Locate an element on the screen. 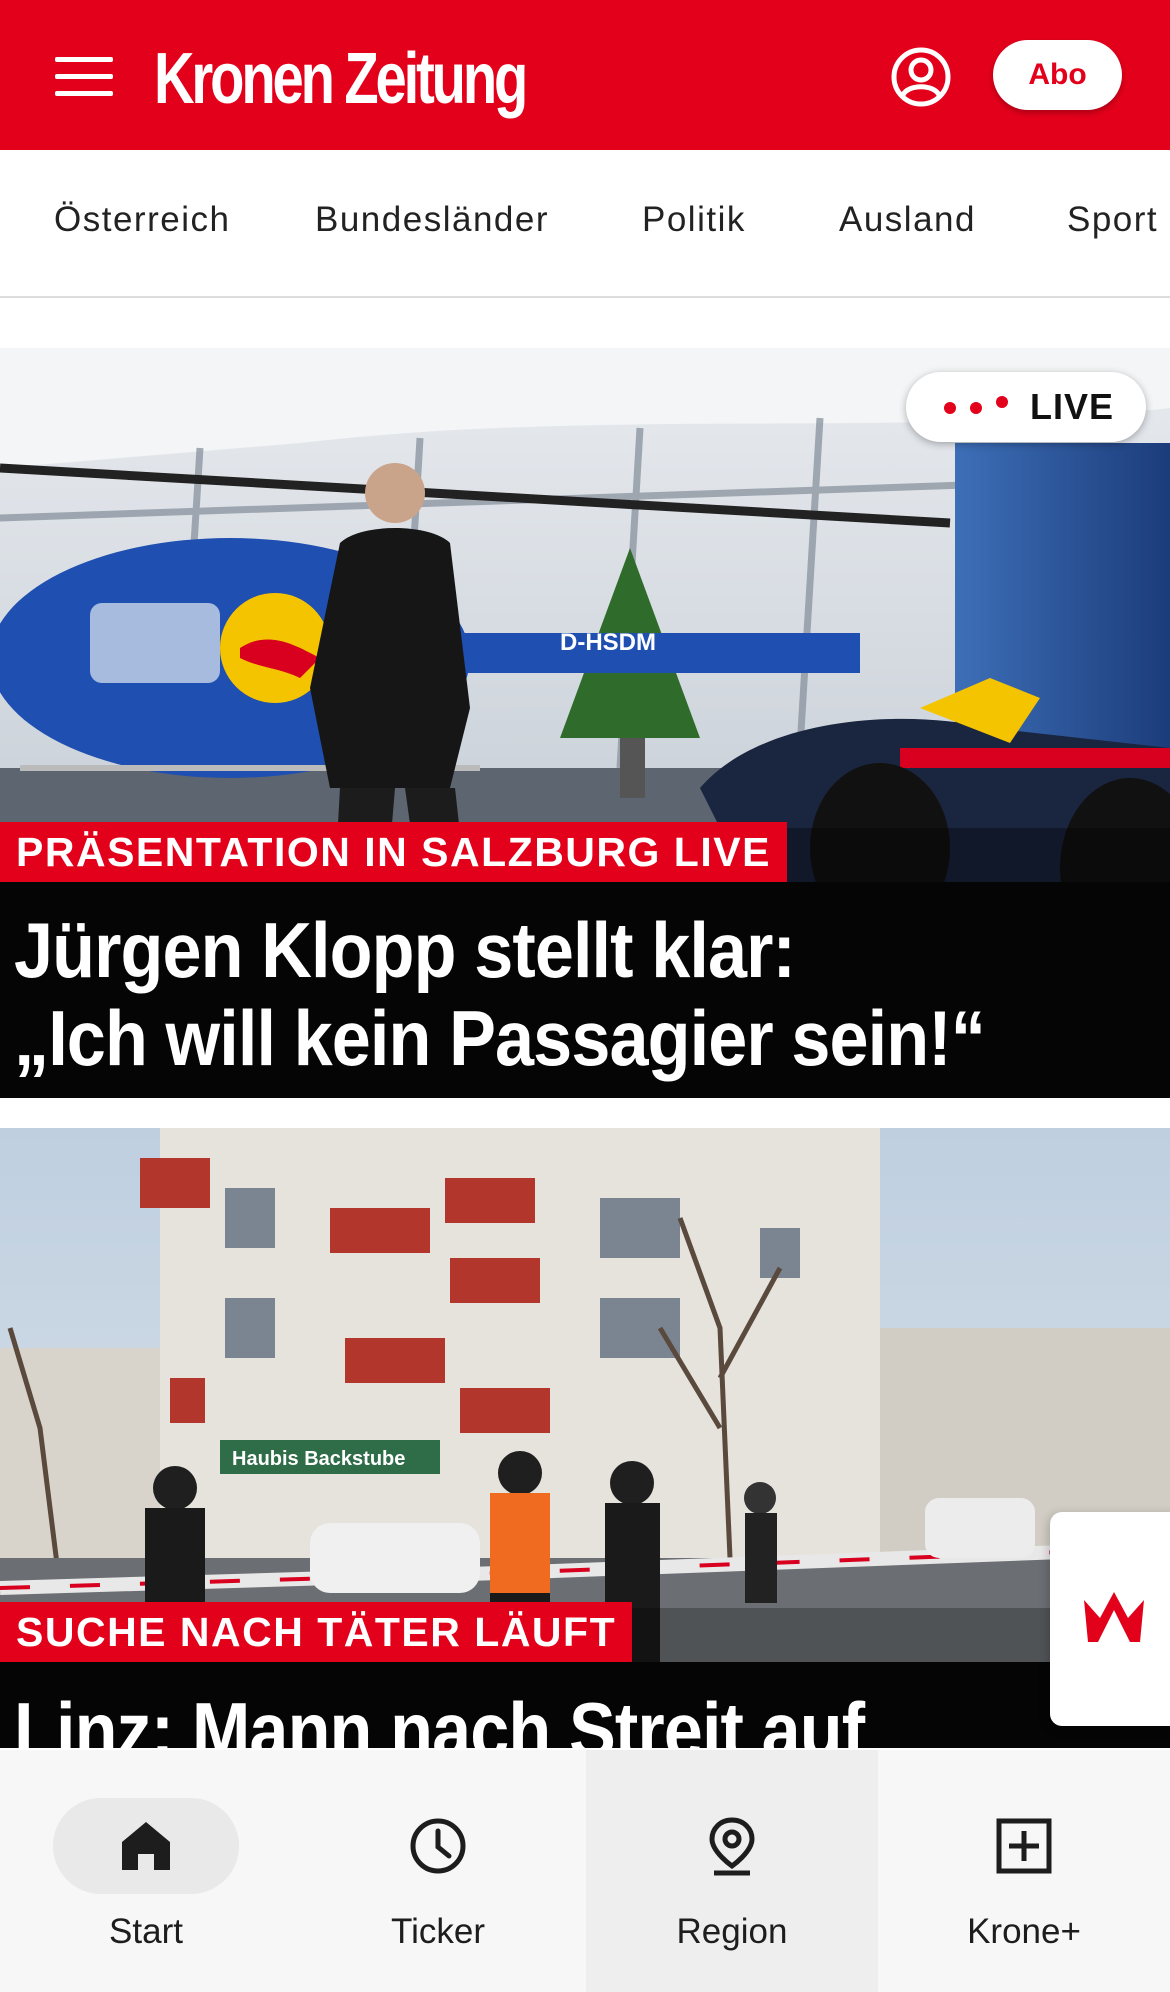 This screenshot has width=1170, height=1992. abo-button: Abo is located at coordinates (1057, 75).